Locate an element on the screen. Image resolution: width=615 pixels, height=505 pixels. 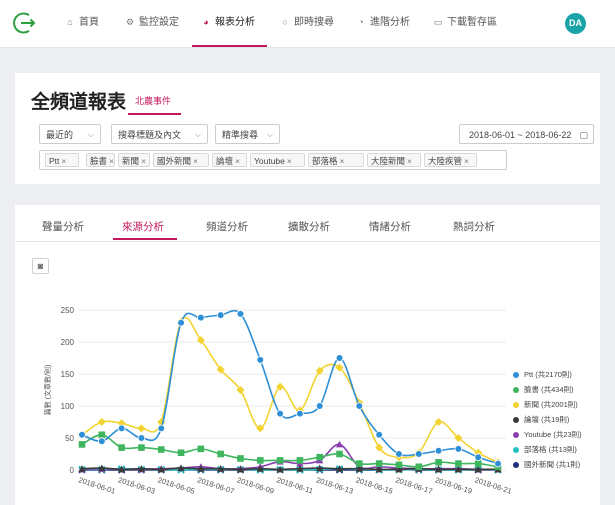
x-tick-label: 2018-06-05 is located at coordinates (176, 485).